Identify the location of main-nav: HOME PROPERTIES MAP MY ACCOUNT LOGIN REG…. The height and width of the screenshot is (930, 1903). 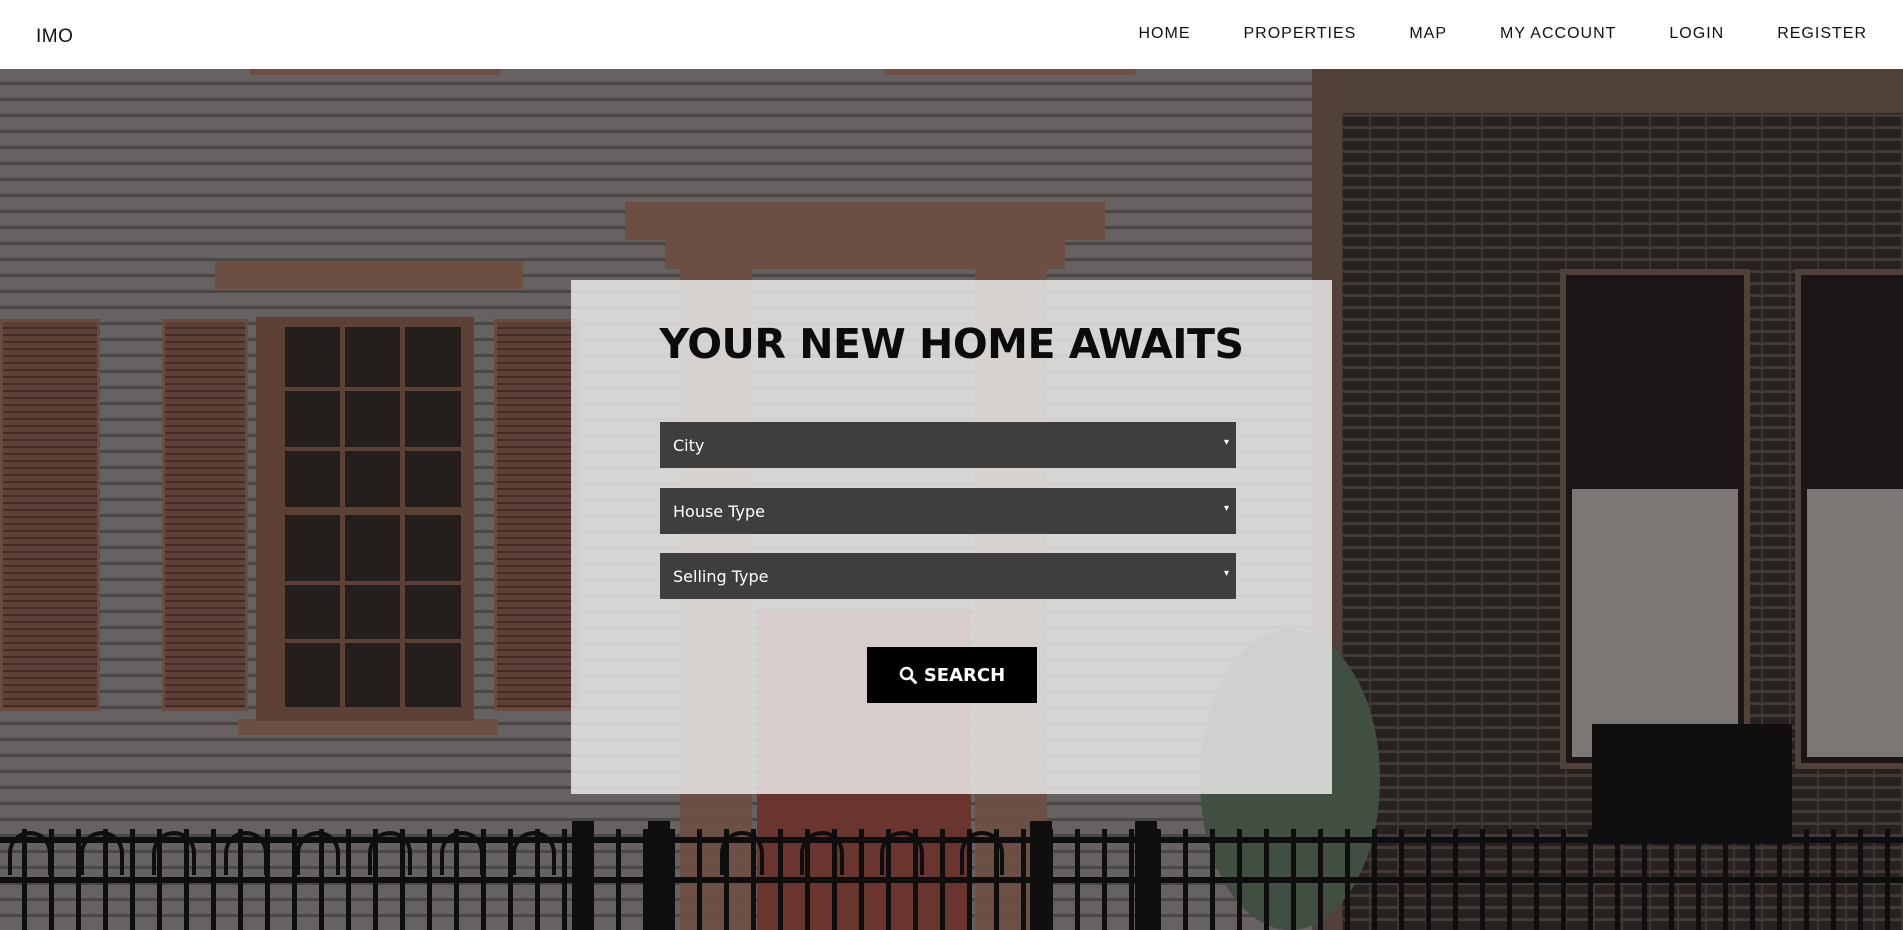
(1477, 34).